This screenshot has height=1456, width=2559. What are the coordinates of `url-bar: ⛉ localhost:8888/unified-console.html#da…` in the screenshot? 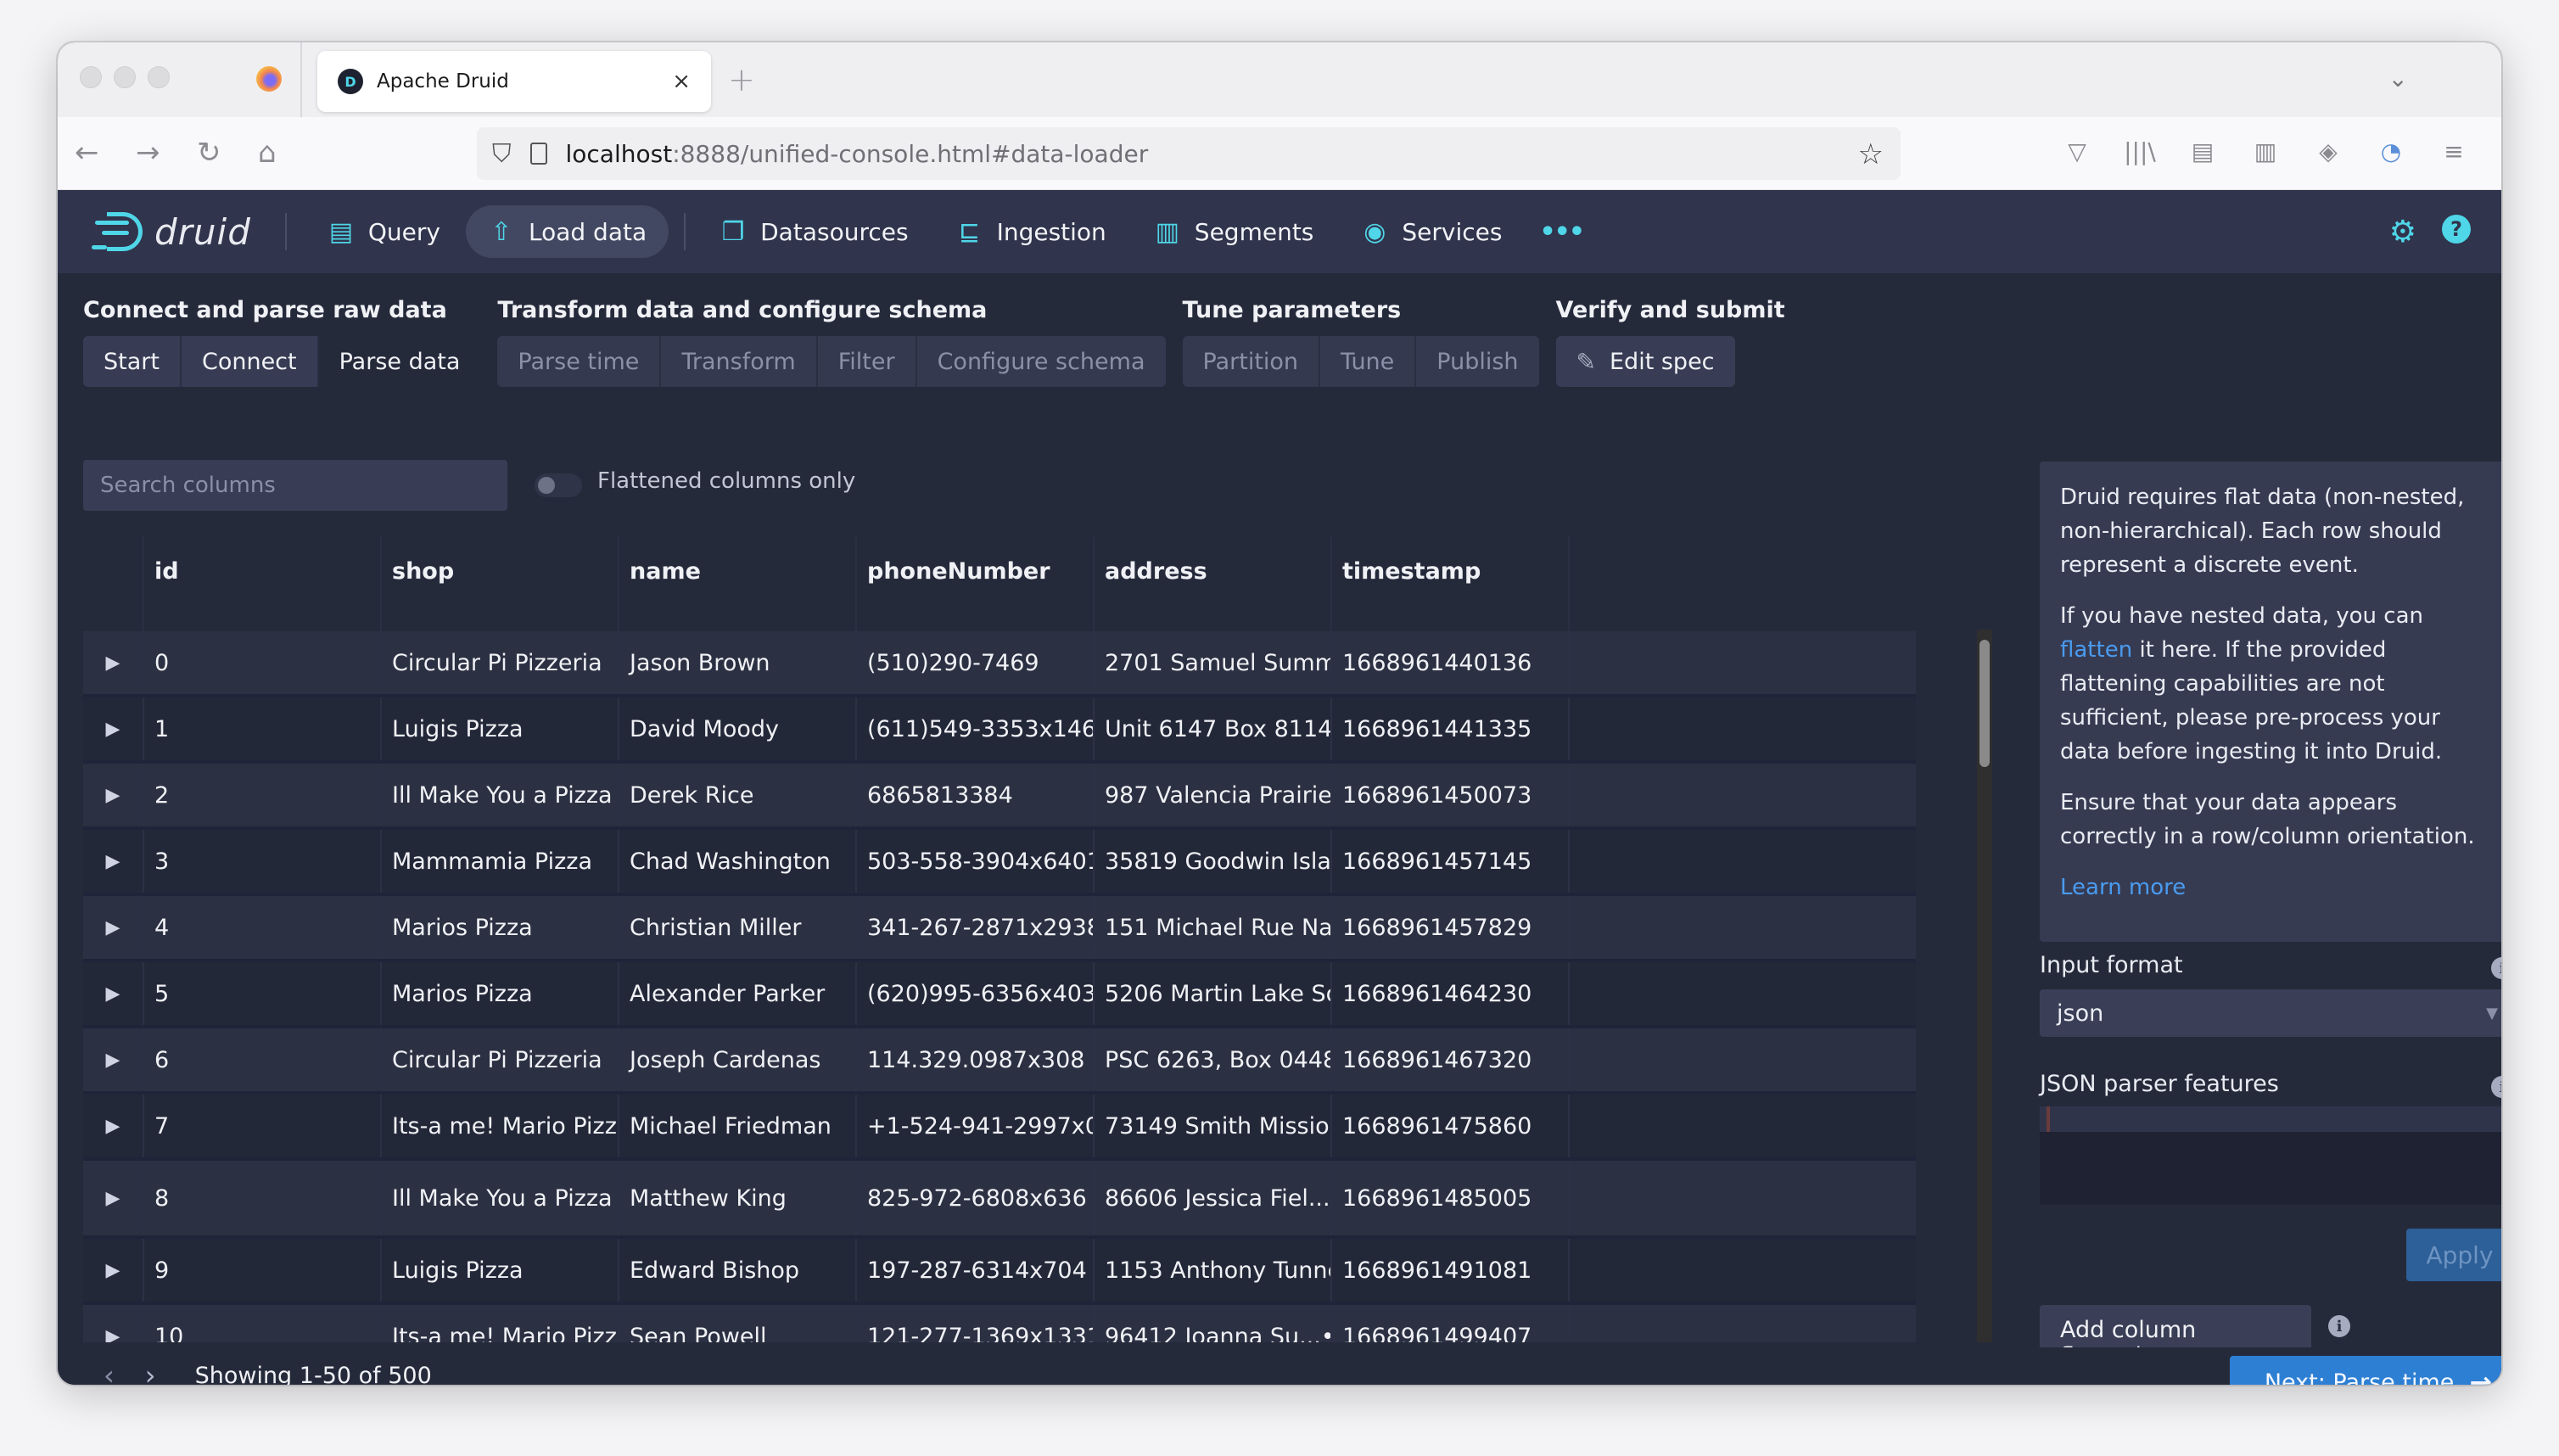 It's located at (1189, 153).